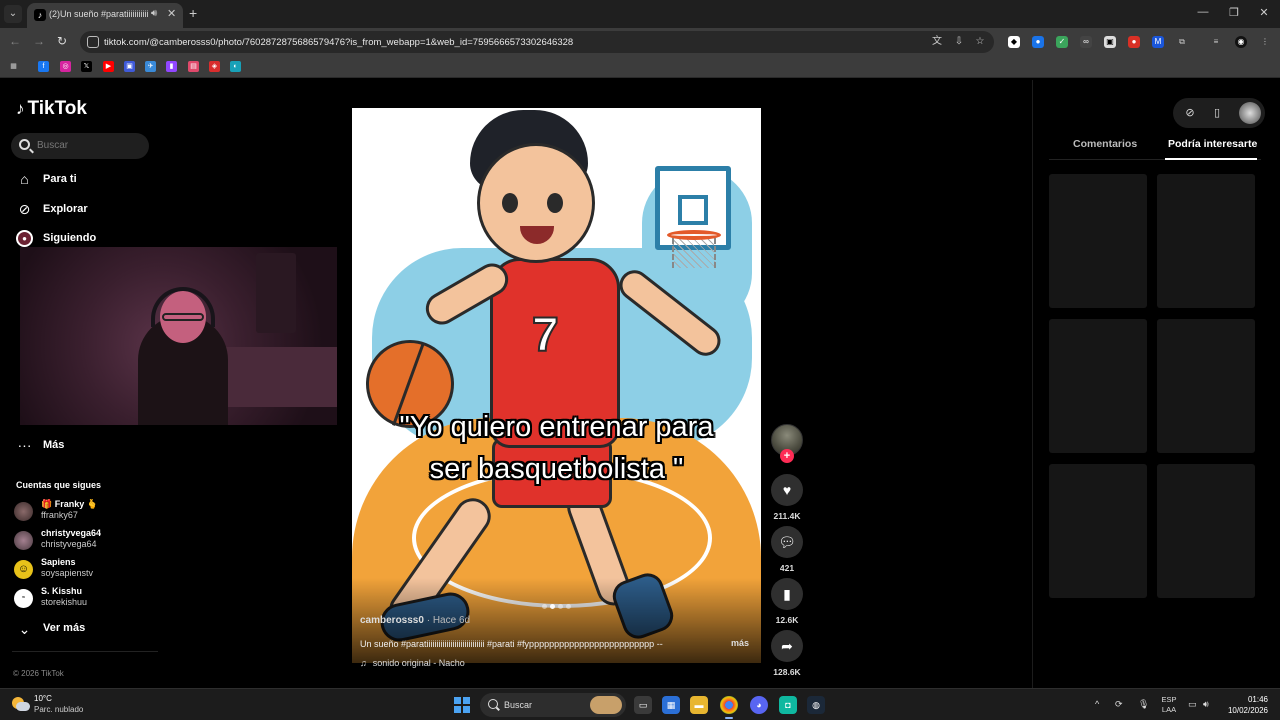  Describe the element at coordinates (129, 66) in the screenshot. I see `bookmark-5-icon: ▣` at that location.